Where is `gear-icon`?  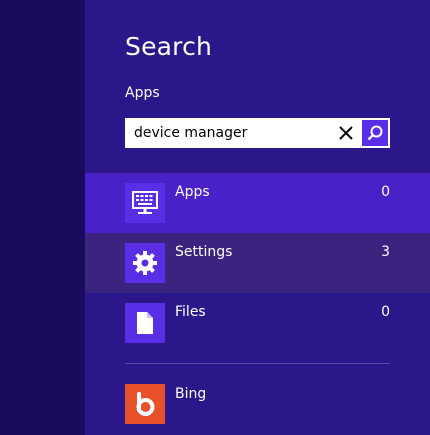
gear-icon is located at coordinates (145, 263).